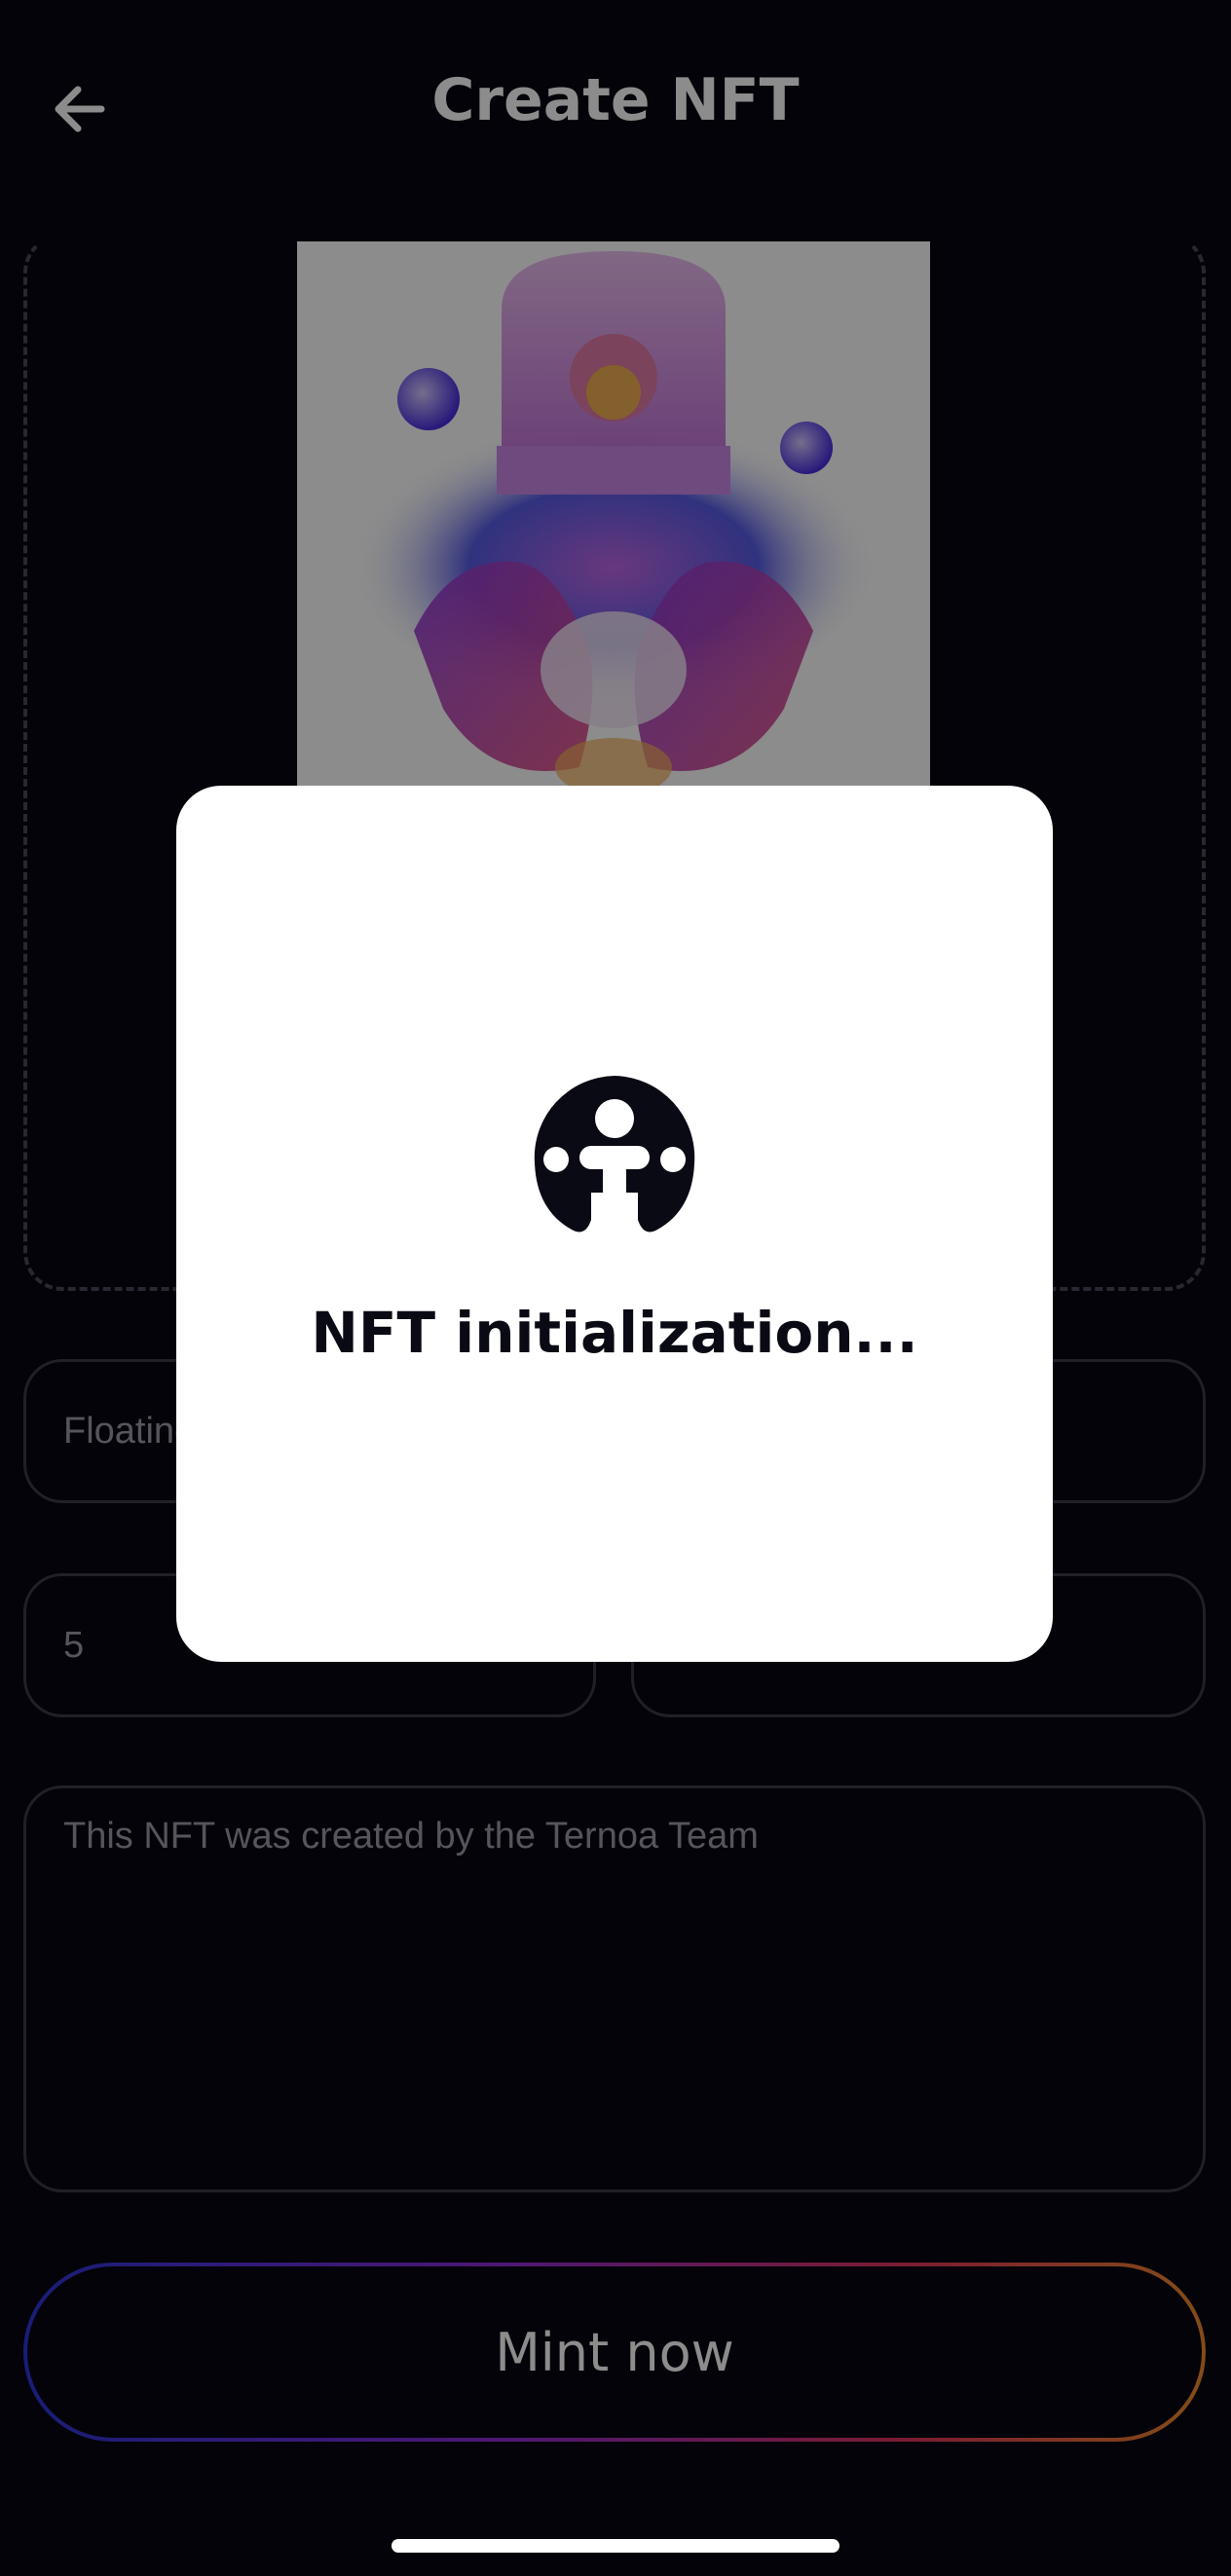 This screenshot has height=2576, width=1231. What do you see at coordinates (615, 2546) in the screenshot?
I see `home-indicator` at bounding box center [615, 2546].